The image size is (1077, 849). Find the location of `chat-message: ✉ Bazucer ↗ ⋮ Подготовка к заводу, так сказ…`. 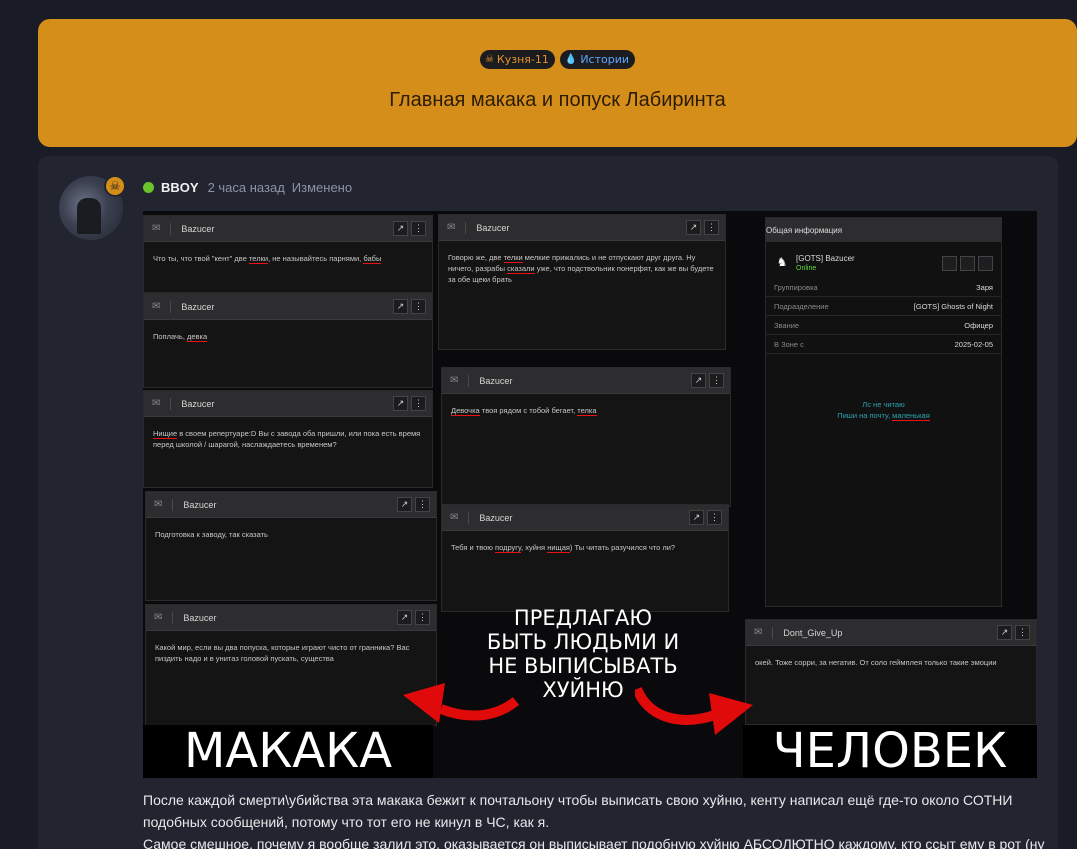

chat-message: ✉ Bazucer ↗ ⋮ Подготовка к заводу, так сказ… is located at coordinates (291, 546).